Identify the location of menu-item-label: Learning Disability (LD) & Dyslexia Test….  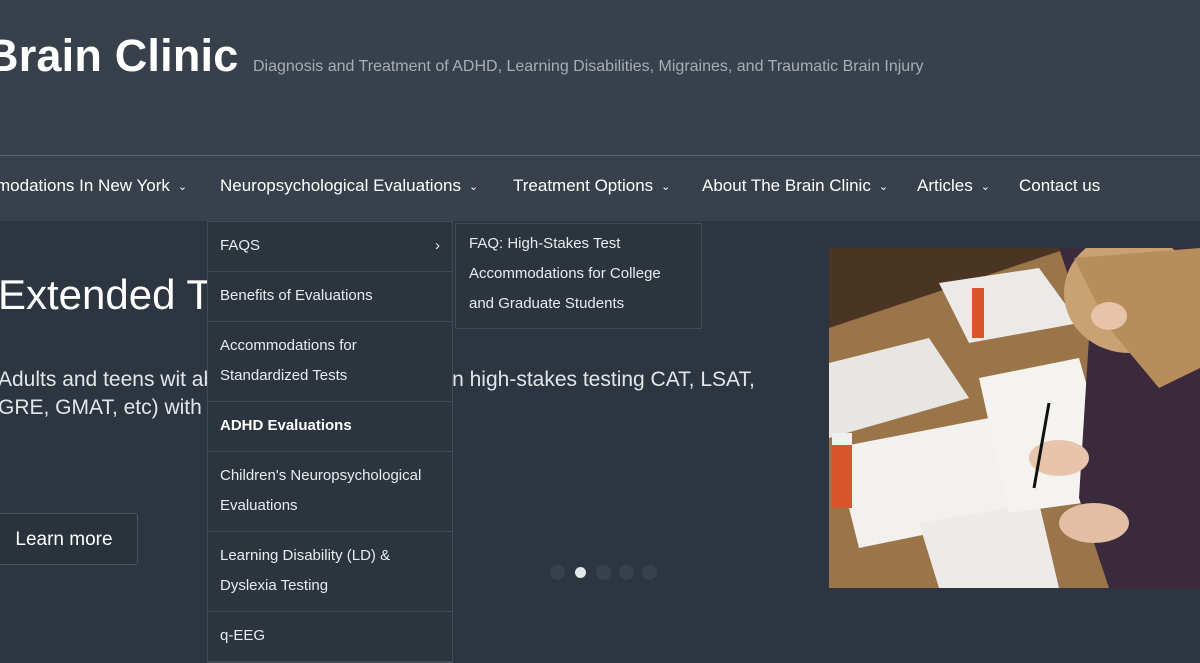
(305, 570).